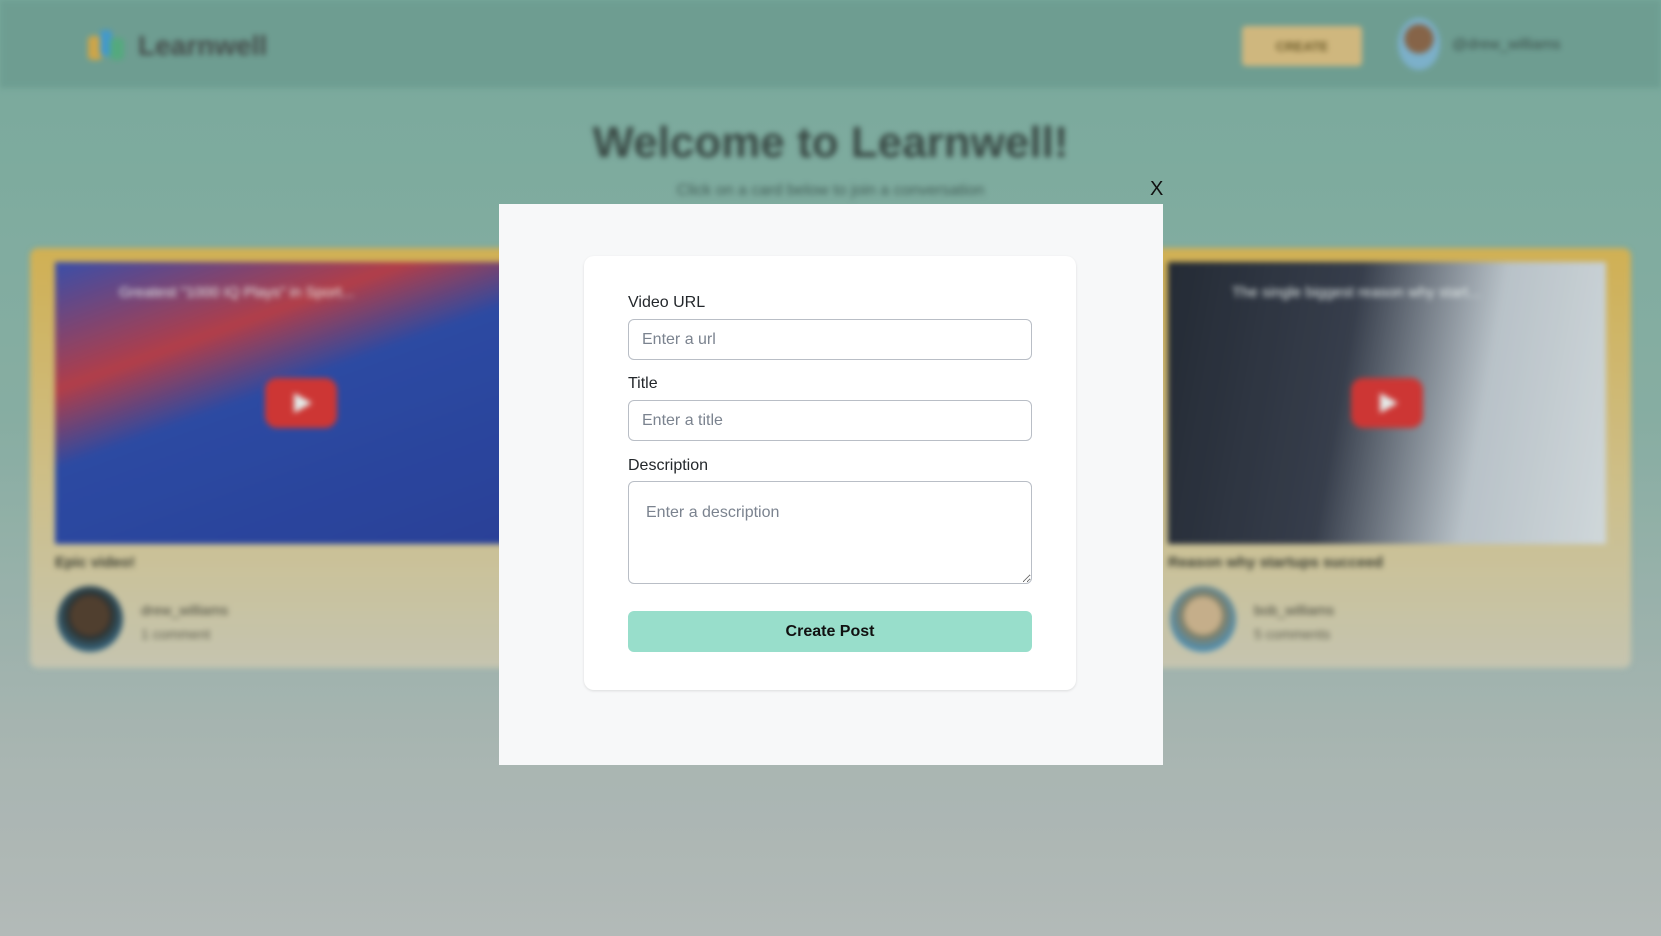 Image resolution: width=1661 pixels, height=936 pixels. Describe the element at coordinates (830, 473) in the screenshot. I see `create-post-form: Video URL Title Description Create Post` at that location.